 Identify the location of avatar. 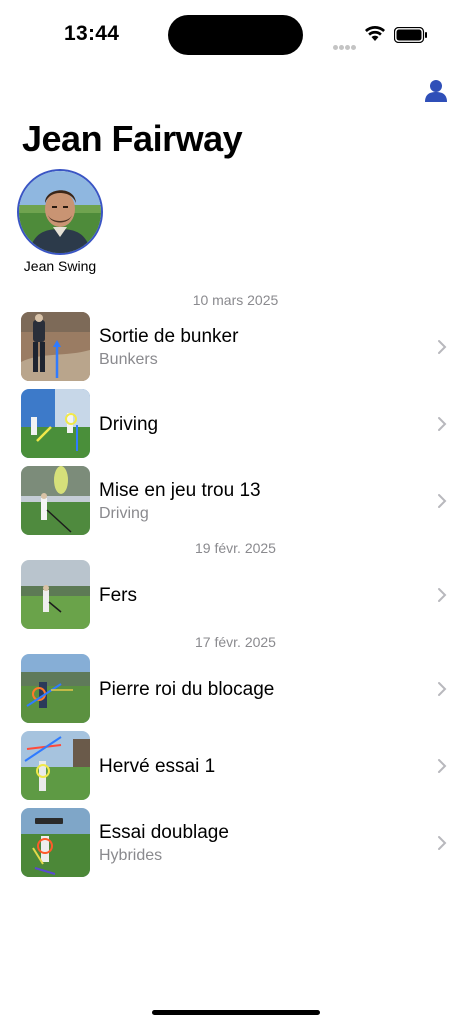
(60, 212).